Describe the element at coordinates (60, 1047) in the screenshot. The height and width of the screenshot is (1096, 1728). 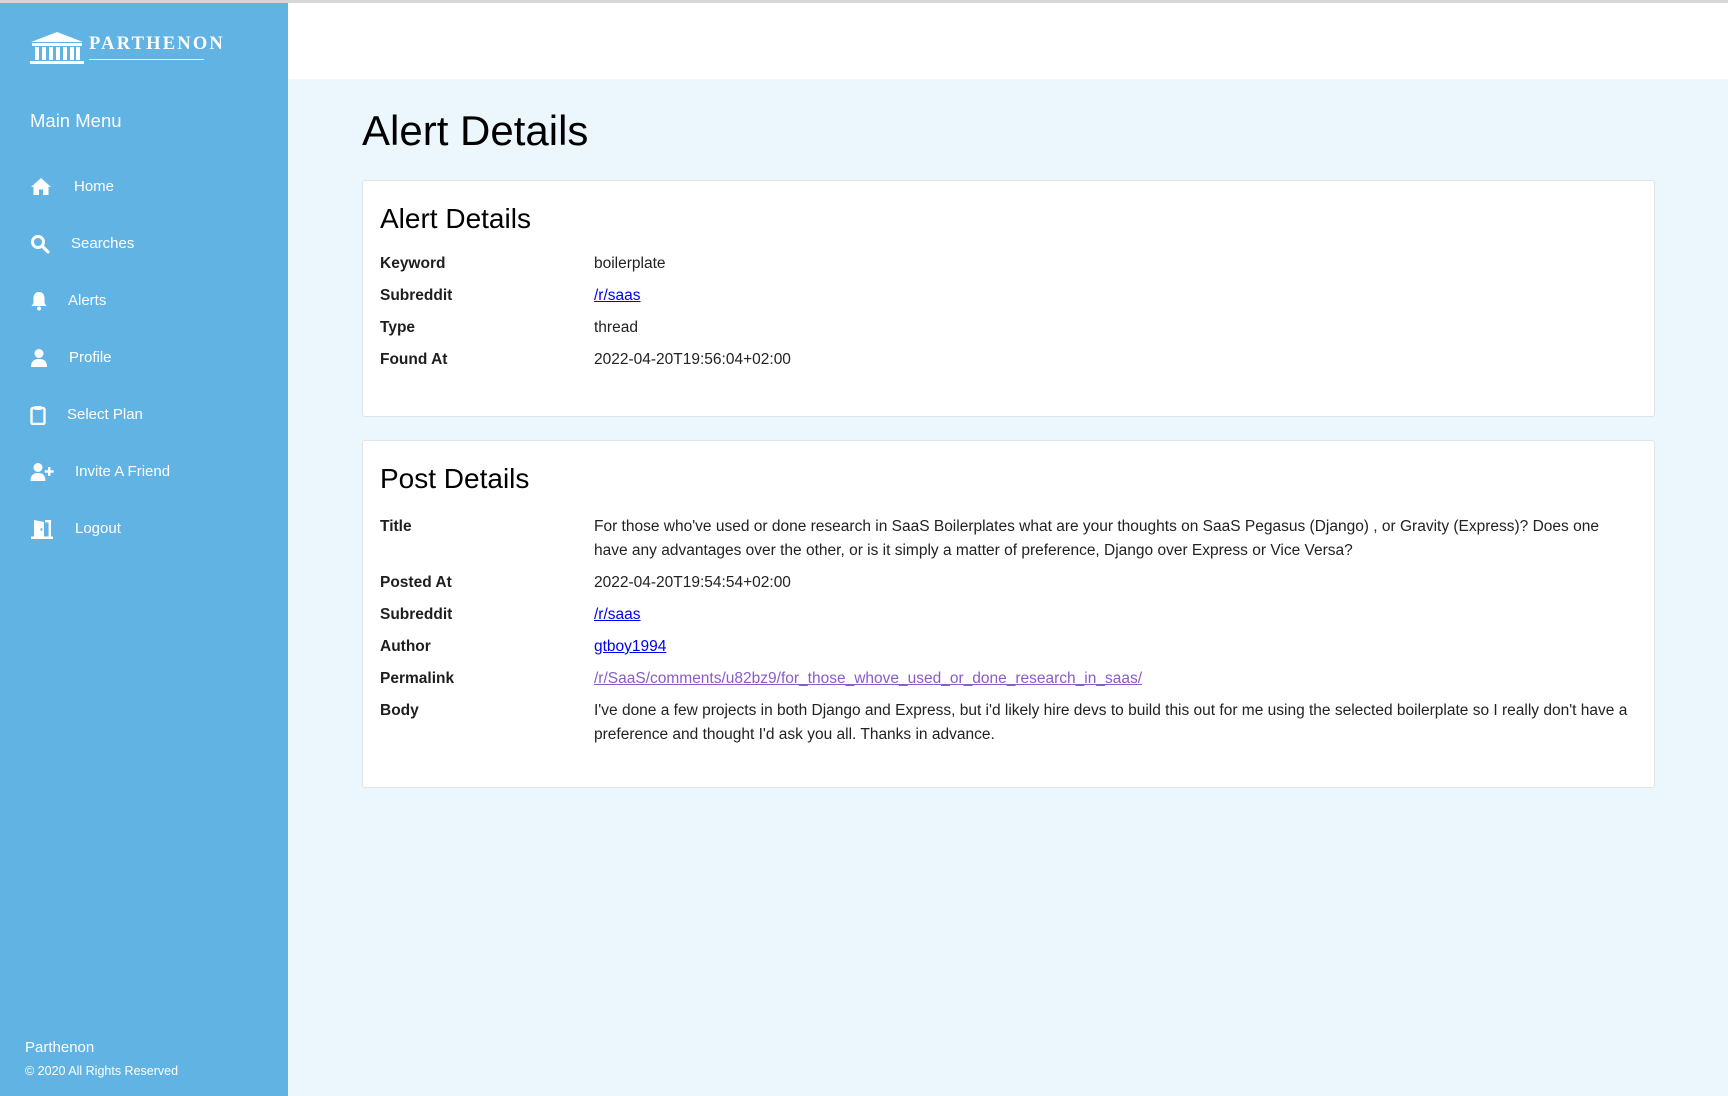
I see `footer-brand: Parthenon` at that location.